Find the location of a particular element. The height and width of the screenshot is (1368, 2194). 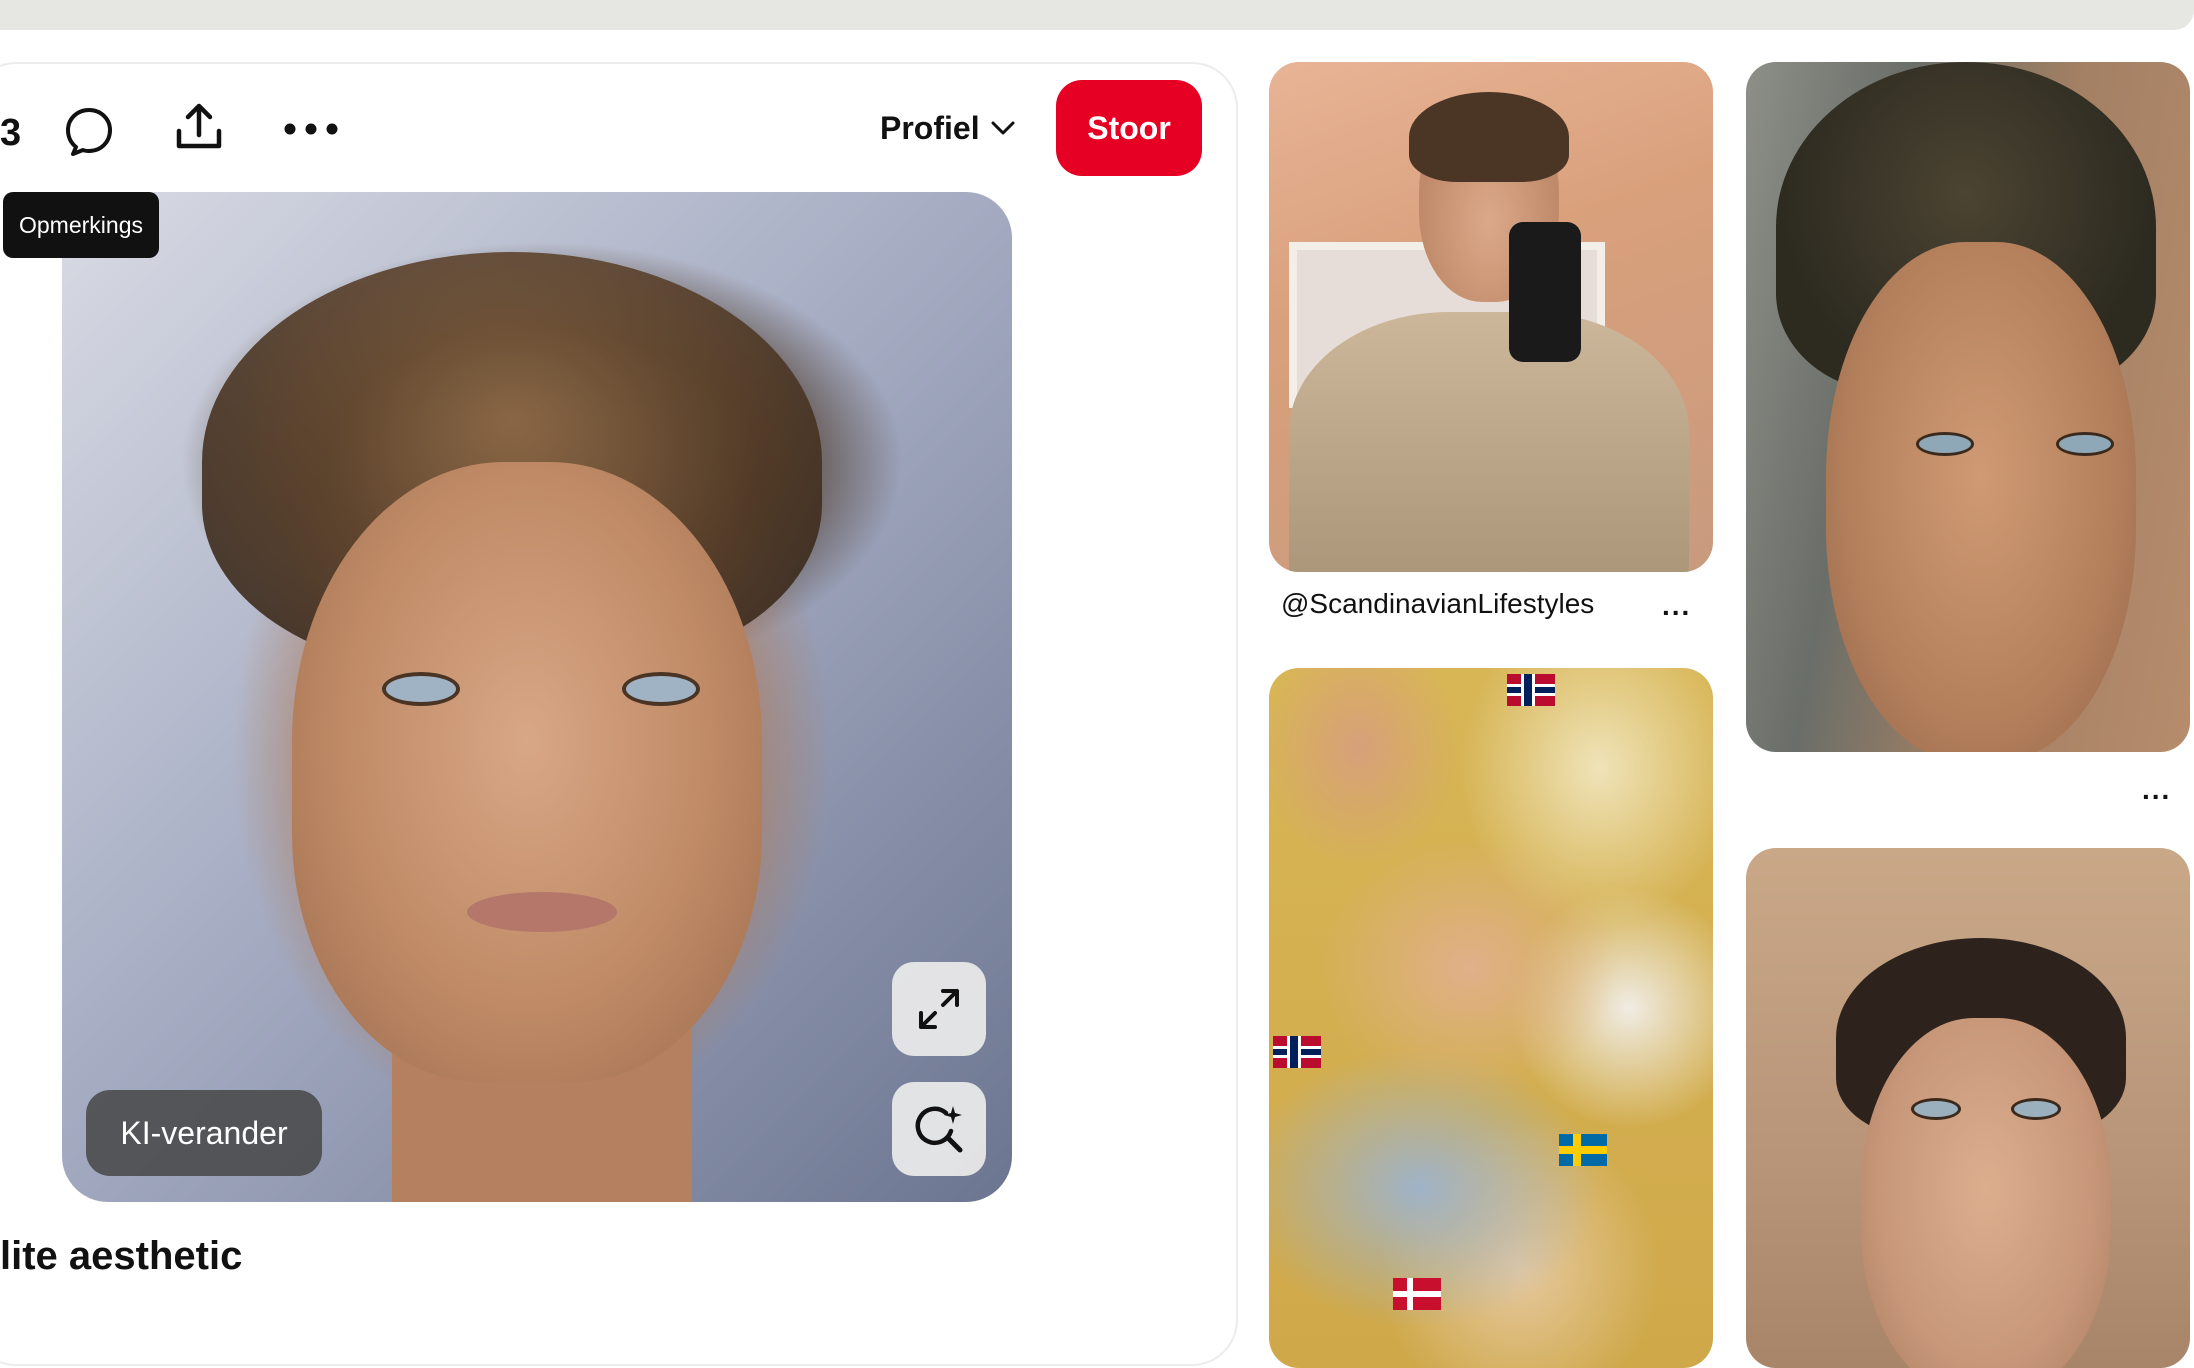

expand-button is located at coordinates (939, 1009).